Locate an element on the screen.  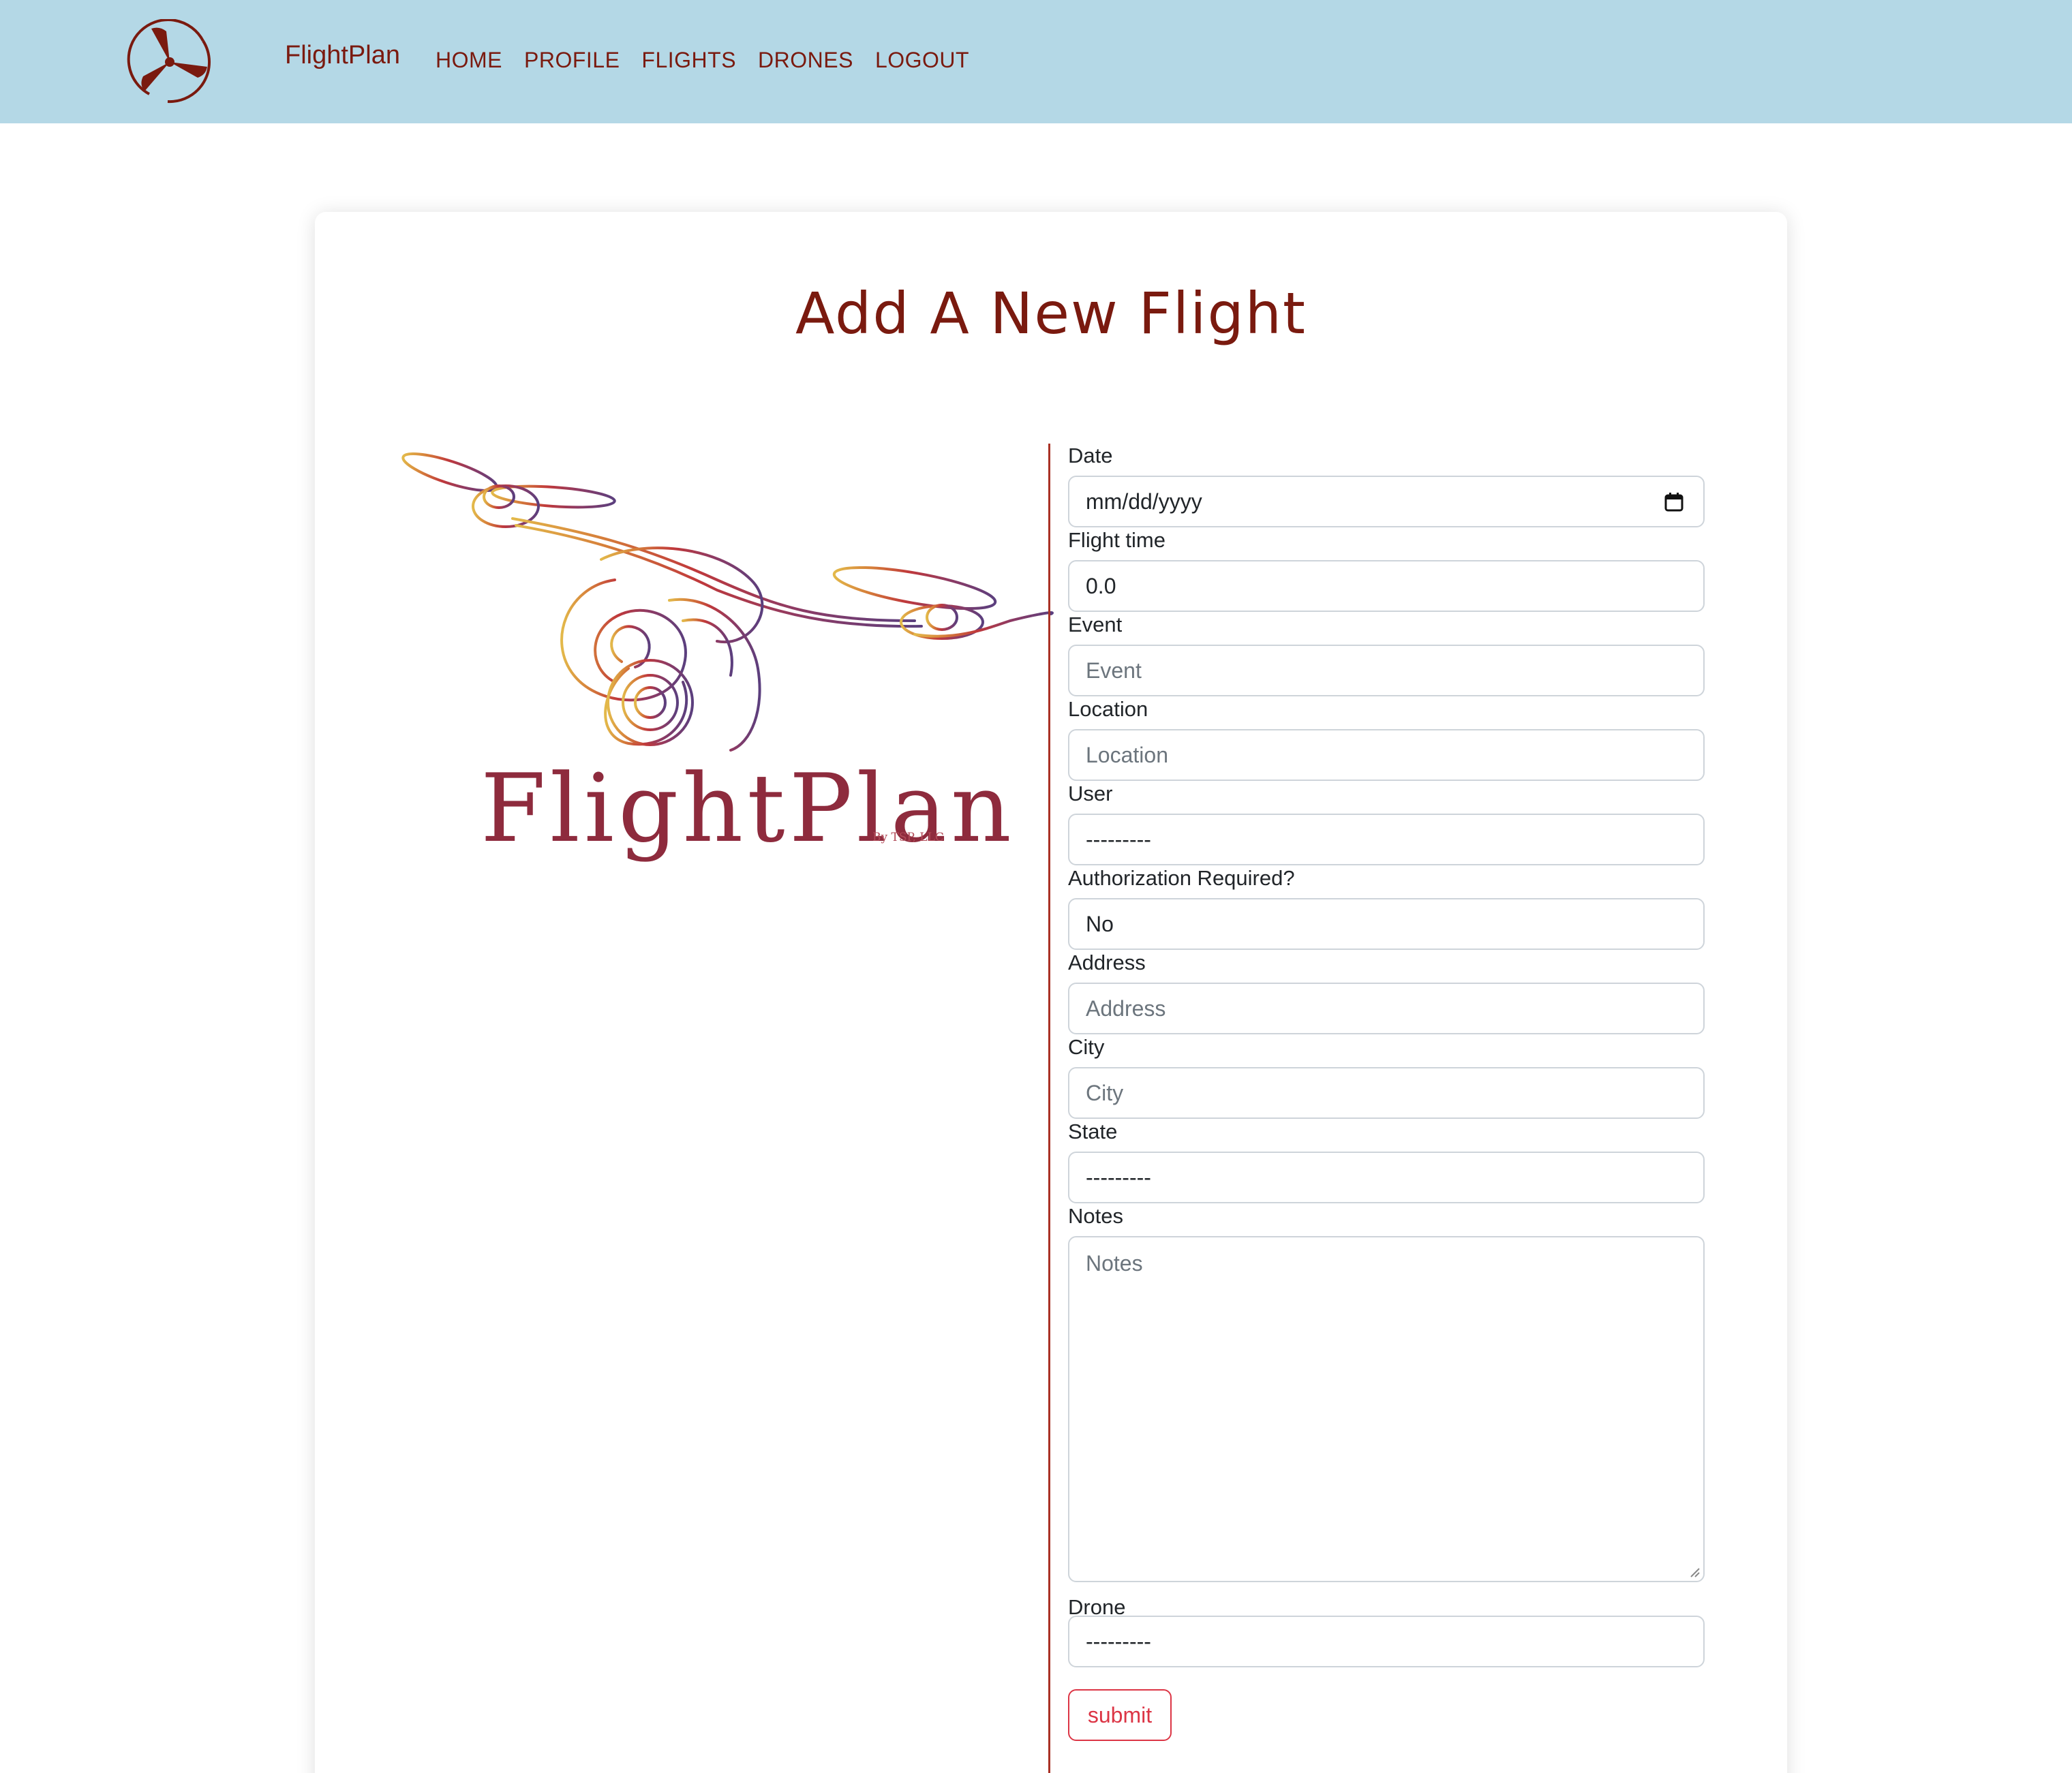
state-select: --------- is located at coordinates (1386, 1177).